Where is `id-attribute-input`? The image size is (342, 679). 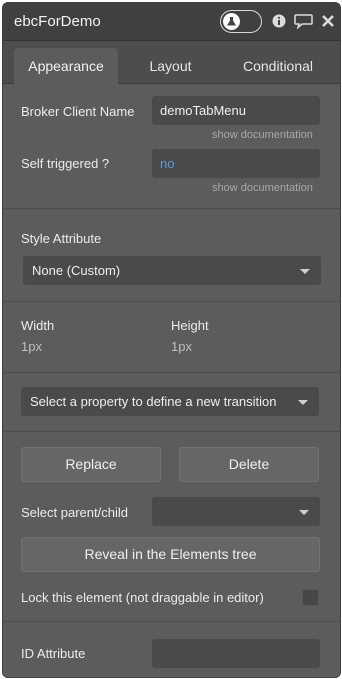
id-attribute-input is located at coordinates (236, 653).